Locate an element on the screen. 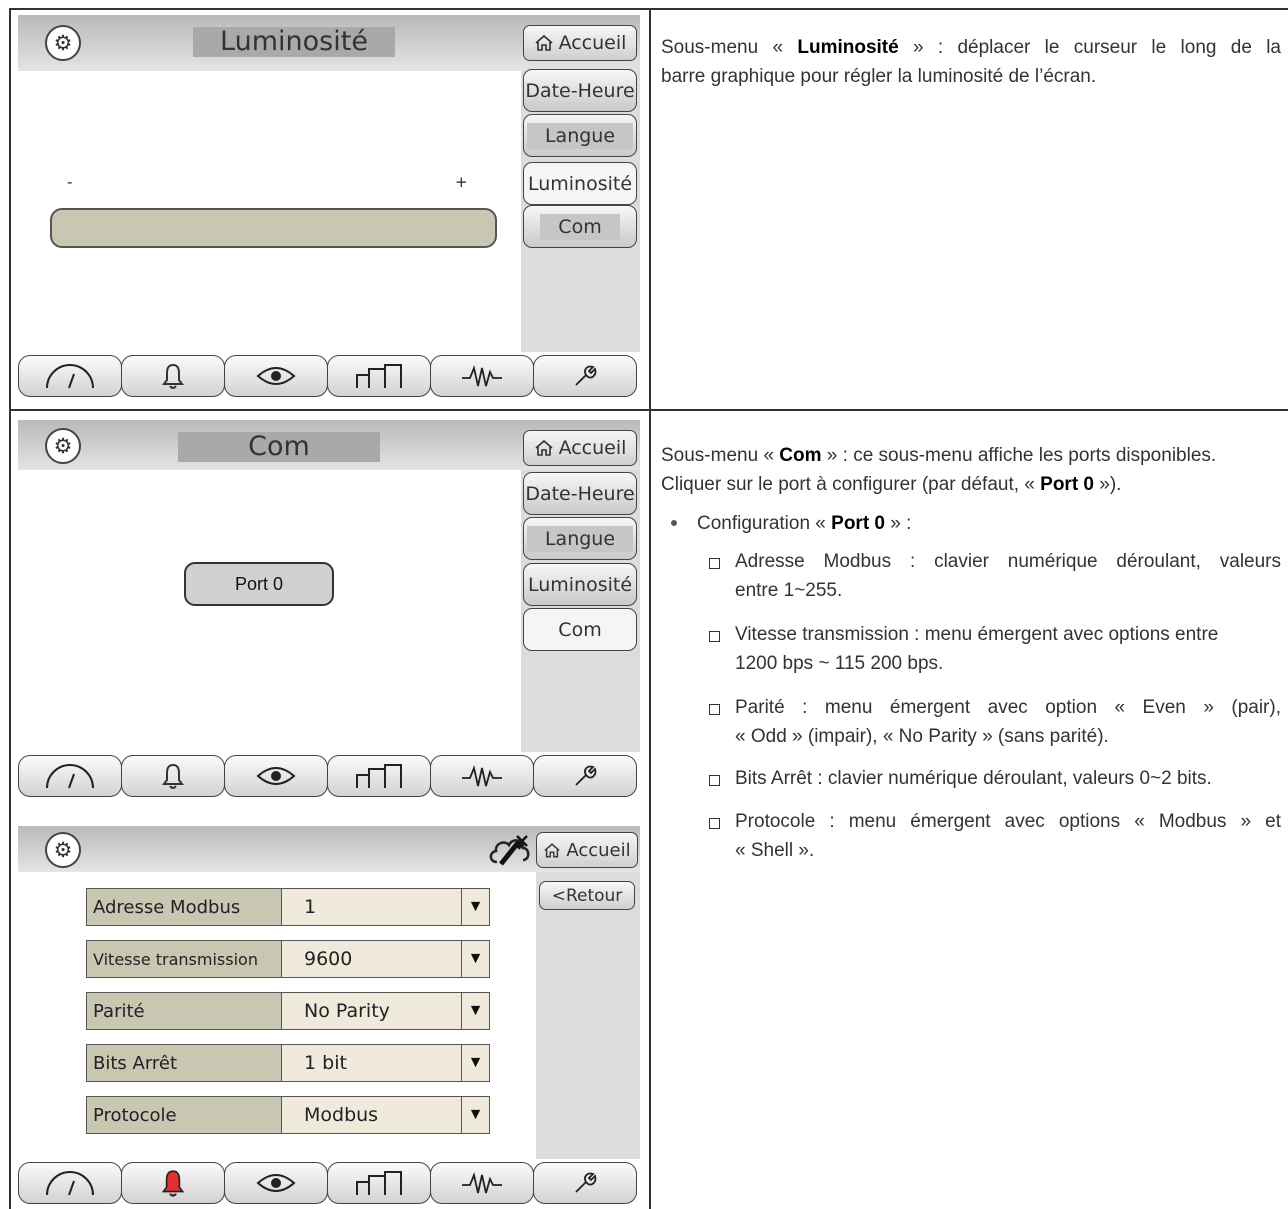 This screenshot has height=1209, width=1288. cloud-disconnected-icon is located at coordinates (509, 850).